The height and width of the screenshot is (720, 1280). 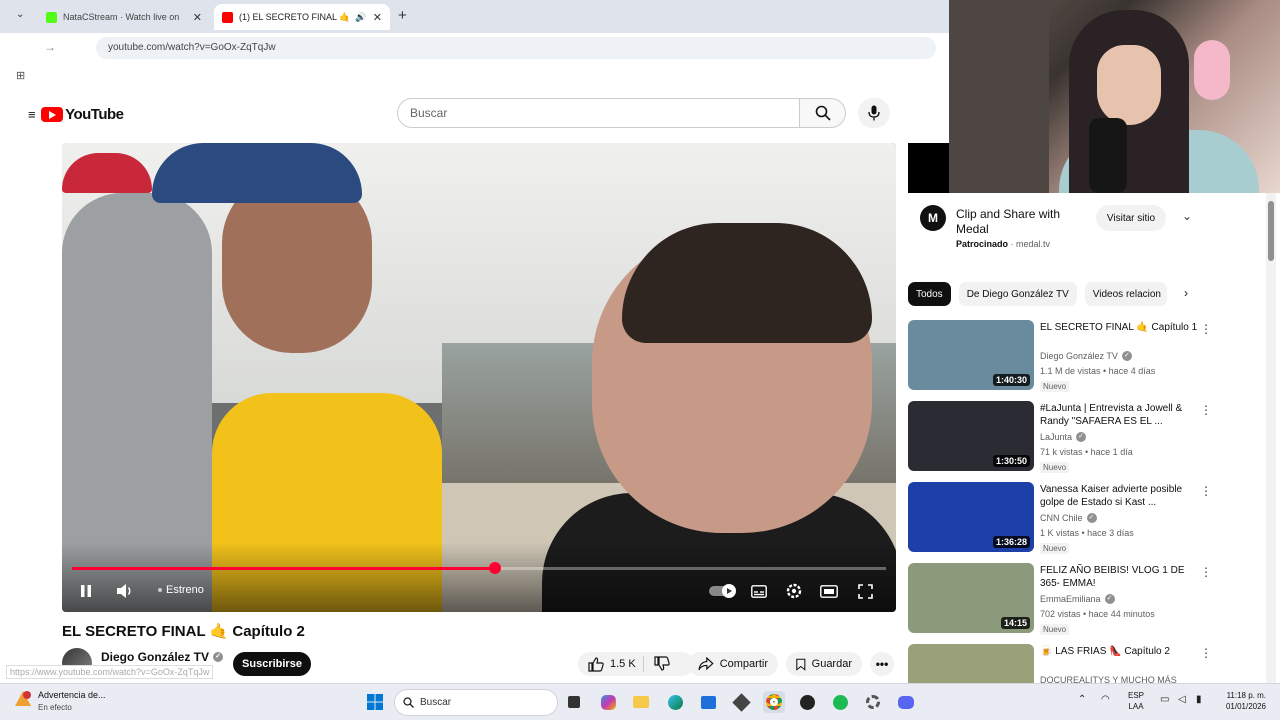 I want to click on taskbar-search: Buscar, so click(x=476, y=702).